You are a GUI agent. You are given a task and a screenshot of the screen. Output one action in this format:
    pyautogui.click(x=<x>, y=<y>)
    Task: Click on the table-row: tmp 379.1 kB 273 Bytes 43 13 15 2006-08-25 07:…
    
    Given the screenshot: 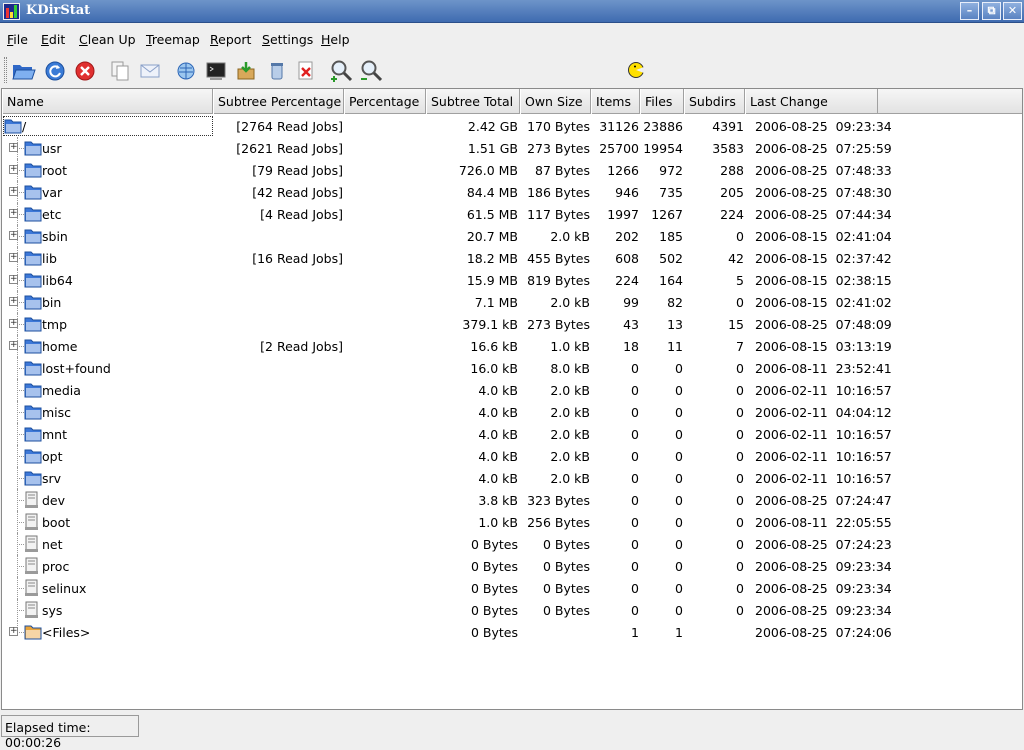 What is the action you would take?
    pyautogui.click(x=512, y=324)
    